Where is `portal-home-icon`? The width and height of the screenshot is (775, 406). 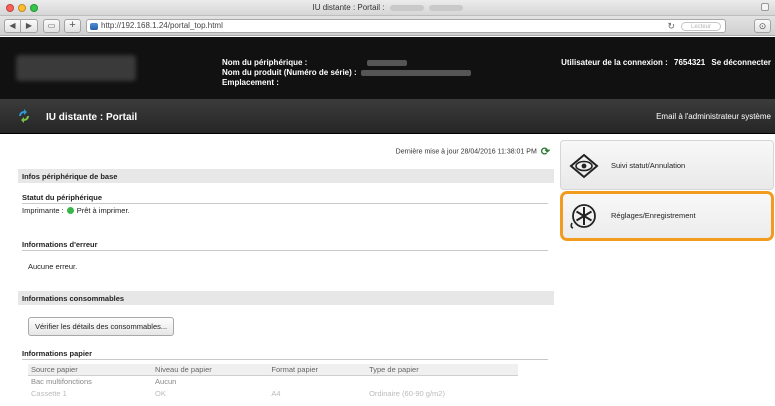
portal-home-icon is located at coordinates (24, 116).